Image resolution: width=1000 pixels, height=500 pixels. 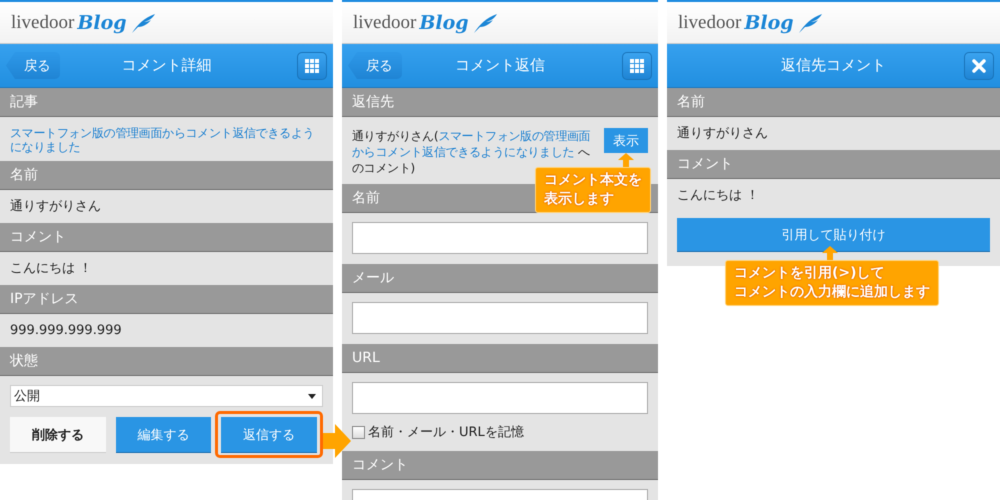 I want to click on section-header: IPアドレス, so click(x=166, y=299).